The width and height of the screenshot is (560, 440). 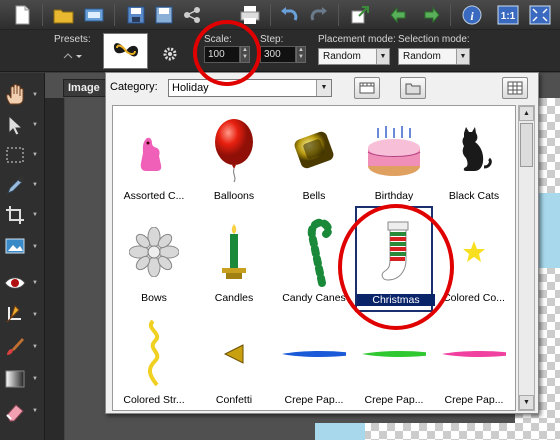 I want to click on open-folder-icon, so click(x=64, y=15).